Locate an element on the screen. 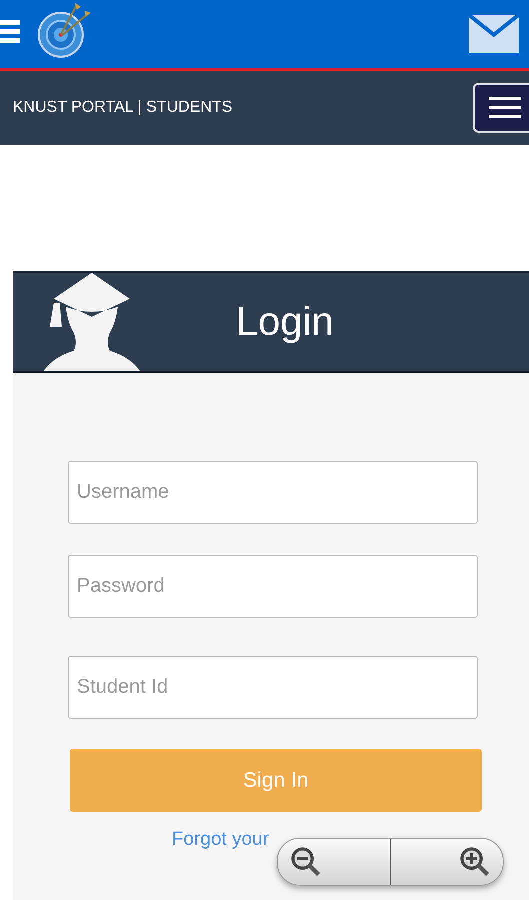 Image resolution: width=529 pixels, height=900 pixels. input-field: Student Id is located at coordinates (273, 687).